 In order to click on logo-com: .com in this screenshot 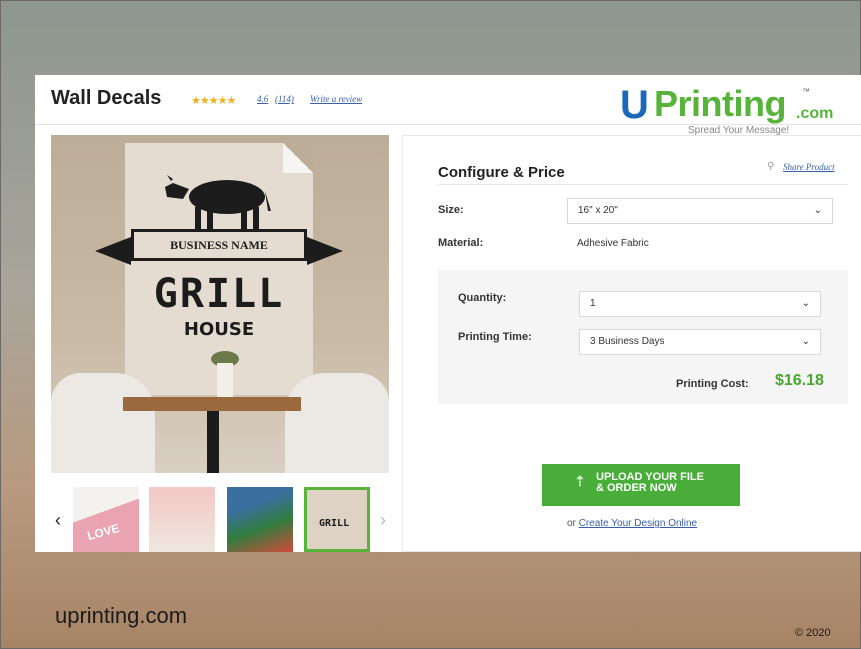, I will do `click(815, 113)`.